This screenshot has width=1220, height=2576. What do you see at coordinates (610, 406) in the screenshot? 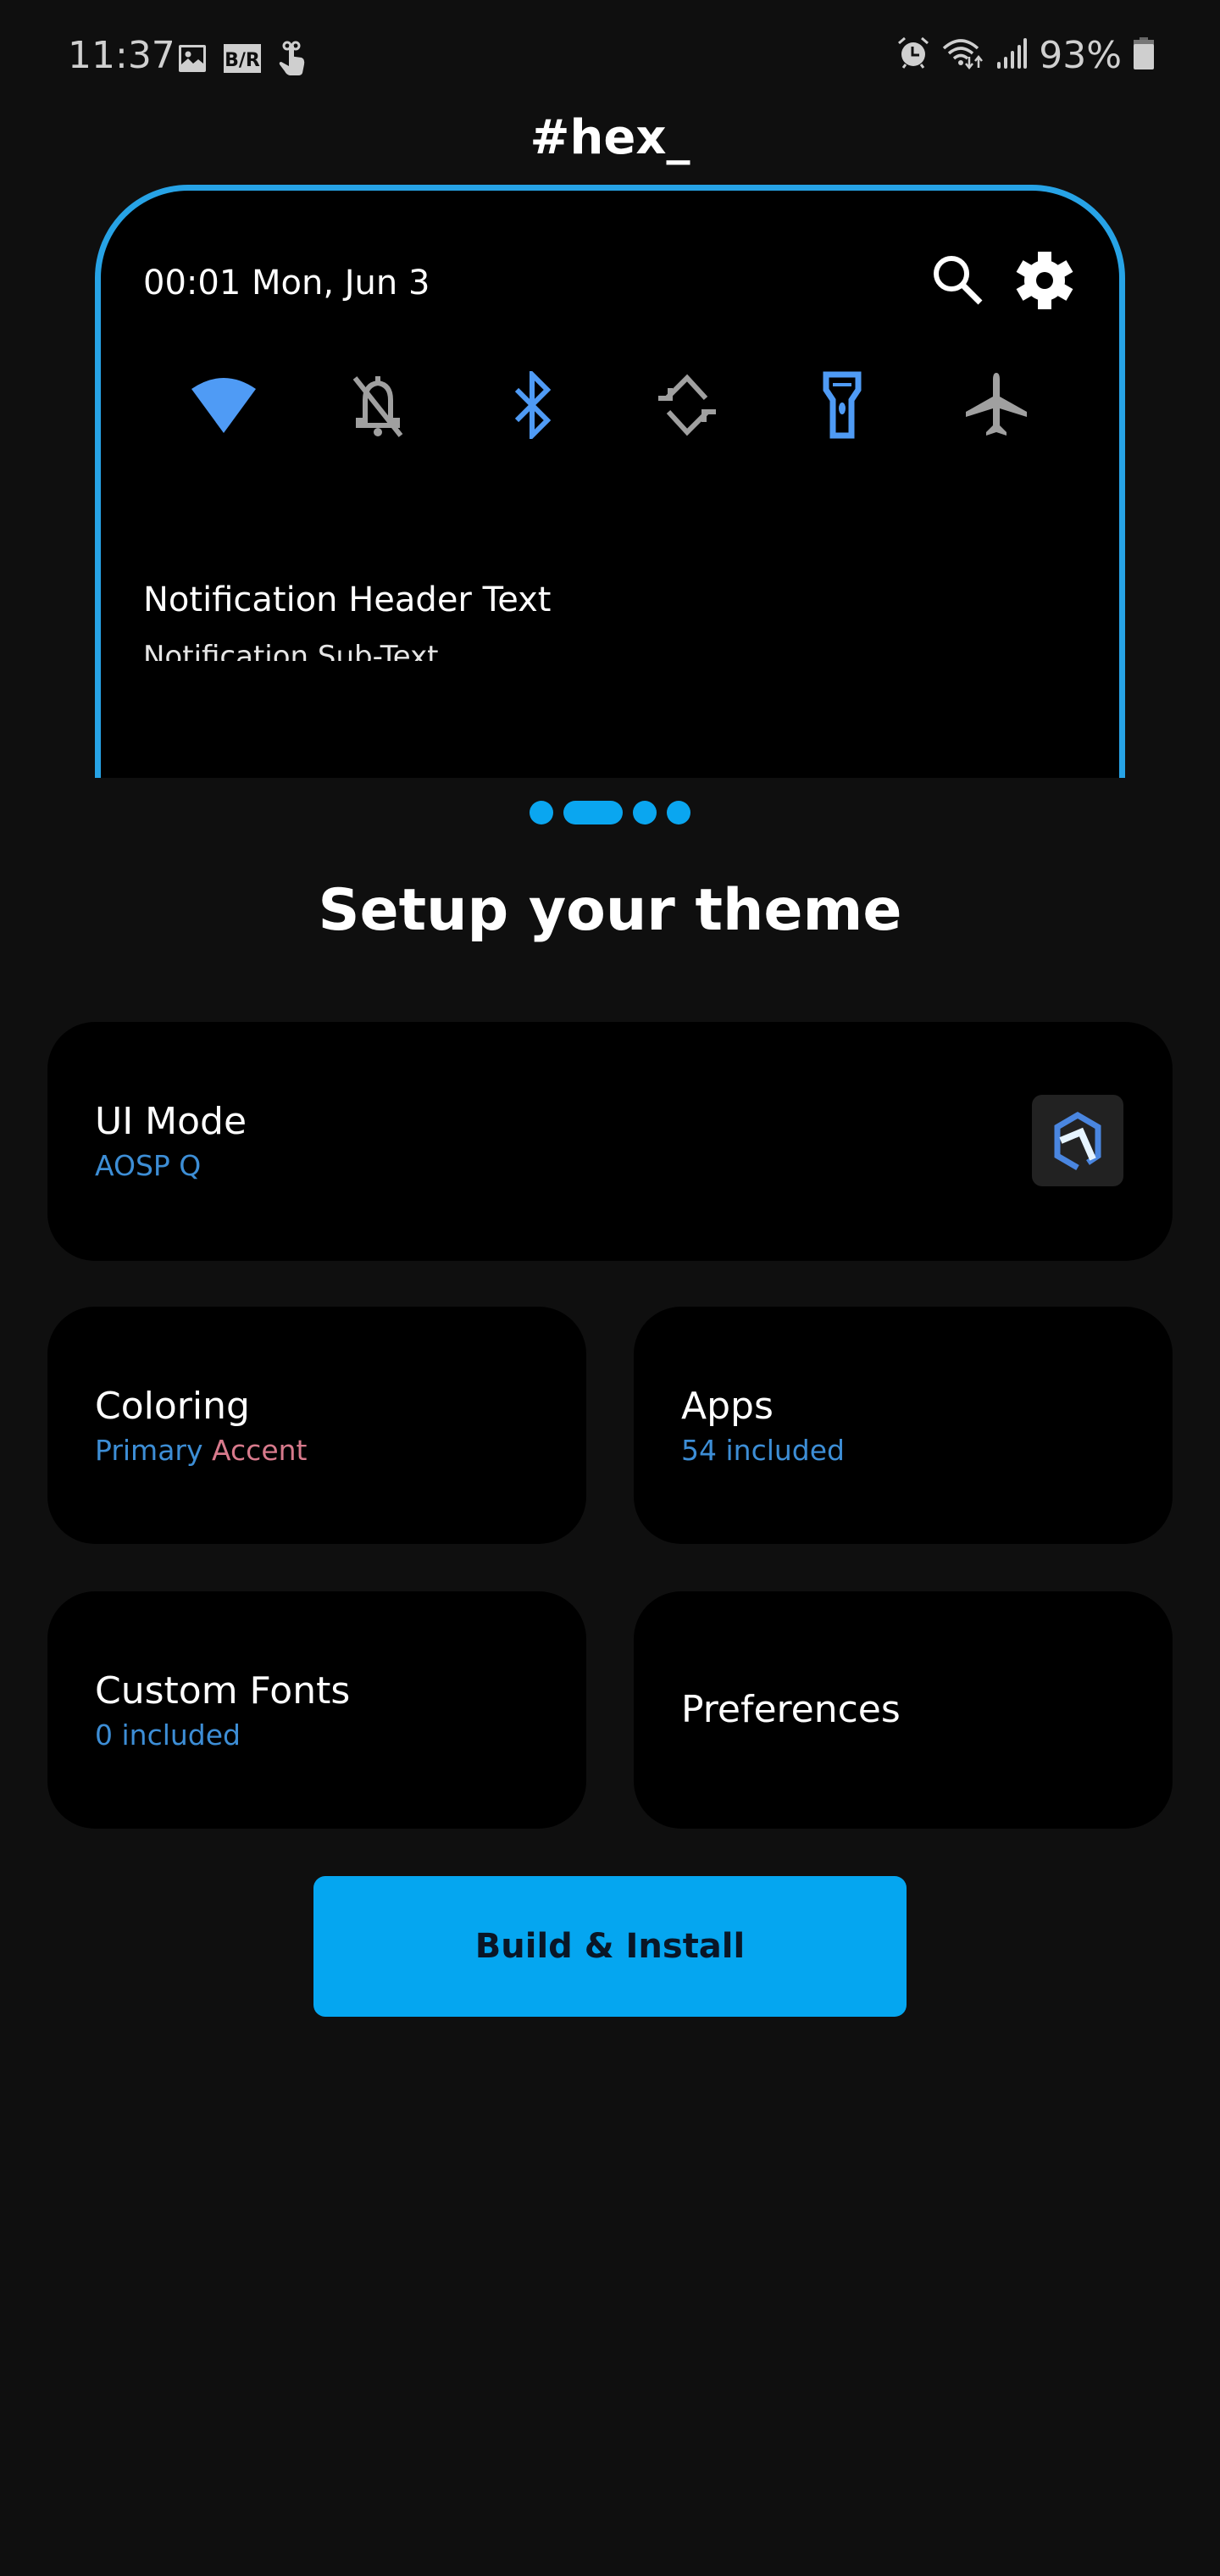
I see `quick-settings-row` at bounding box center [610, 406].